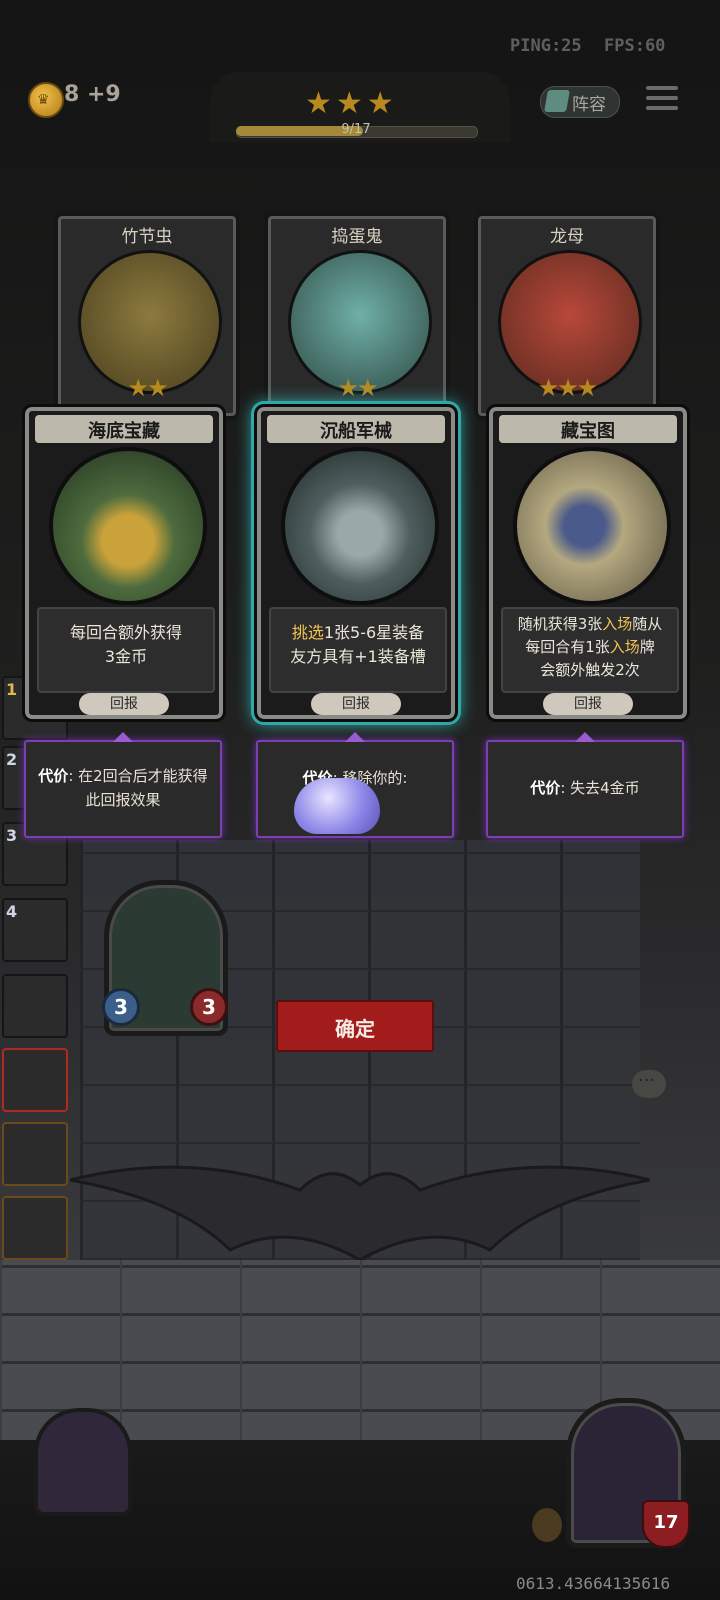 The height and width of the screenshot is (1600, 720). Describe the element at coordinates (35, 930) in the screenshot. I see `queue-slot-4: 4` at that location.